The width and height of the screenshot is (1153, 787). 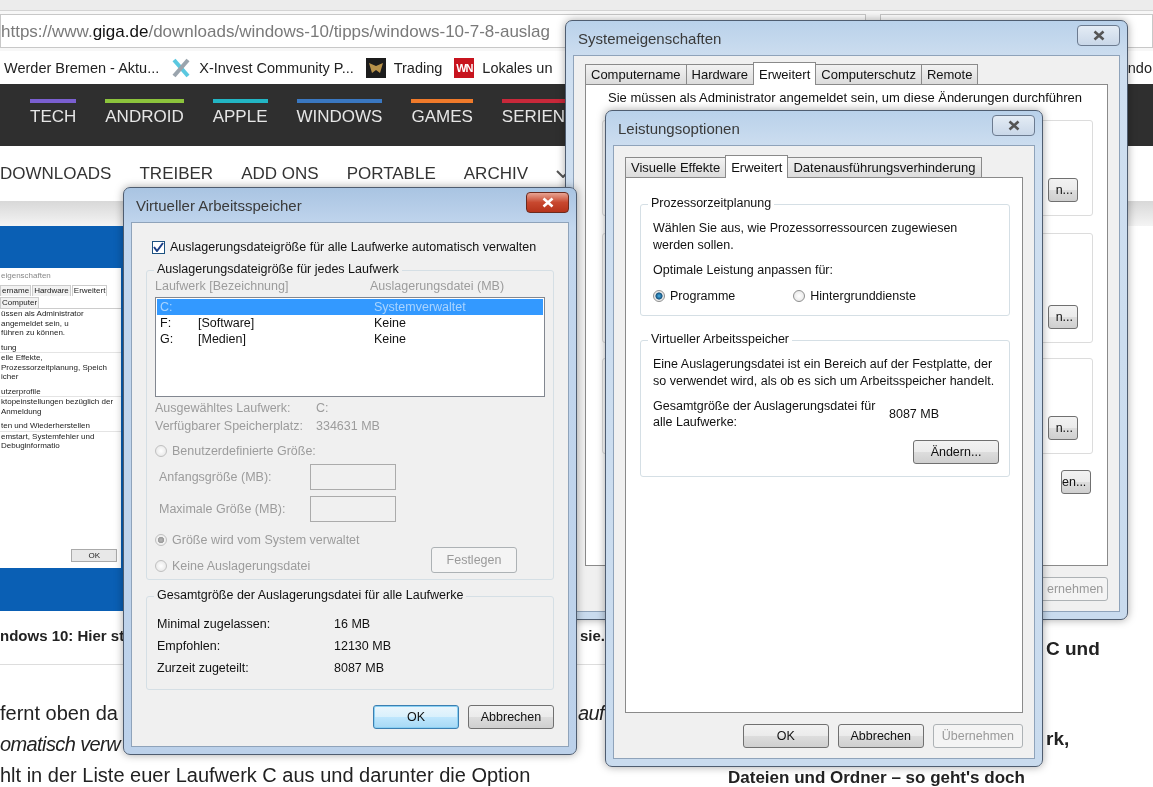 I want to click on group-title: Auslagerungsdateigröße für jedes Laufwerk, so click(x=278, y=269).